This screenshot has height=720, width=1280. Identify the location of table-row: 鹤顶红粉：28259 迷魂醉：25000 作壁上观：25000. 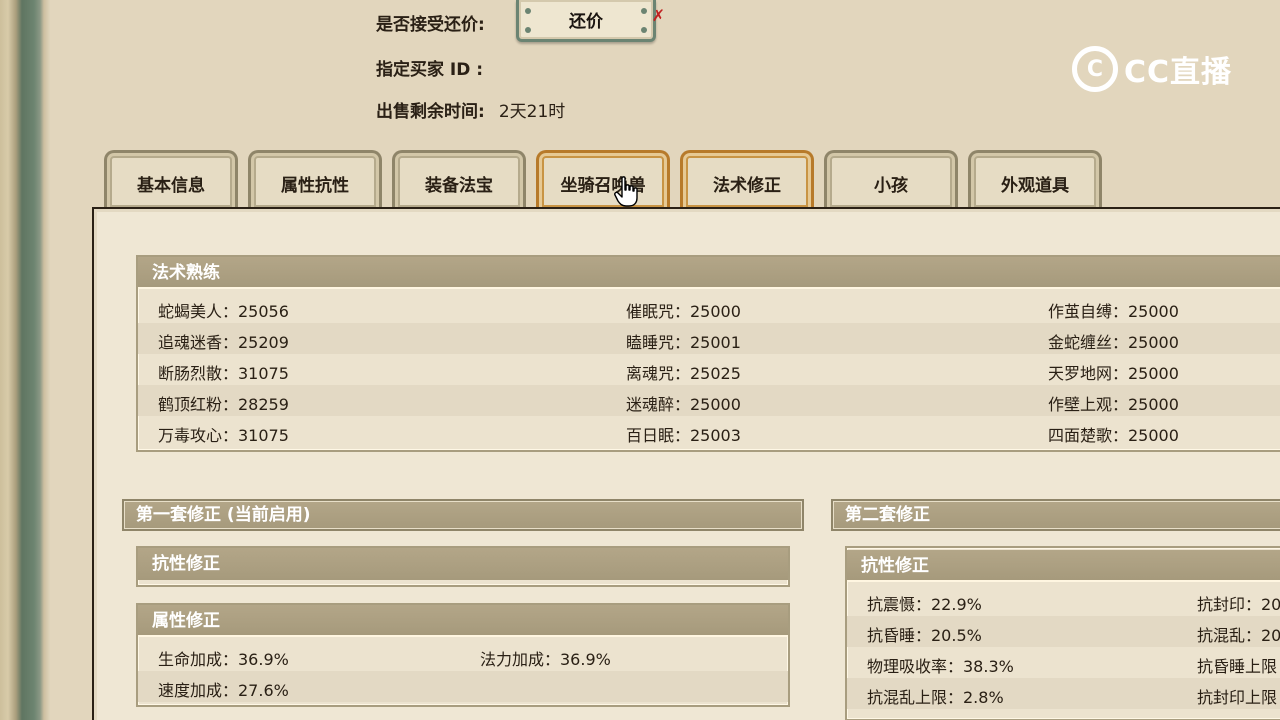
(709, 400).